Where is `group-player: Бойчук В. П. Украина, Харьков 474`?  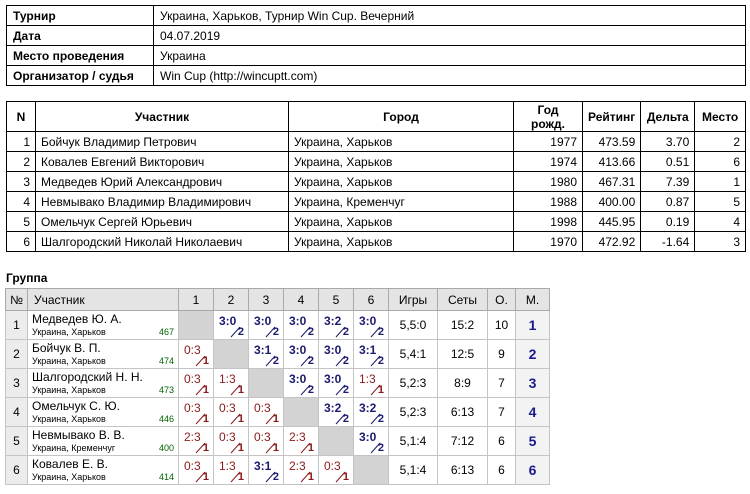
group-player: Бойчук В. П. Украина, Харьков 474 is located at coordinates (103, 354).